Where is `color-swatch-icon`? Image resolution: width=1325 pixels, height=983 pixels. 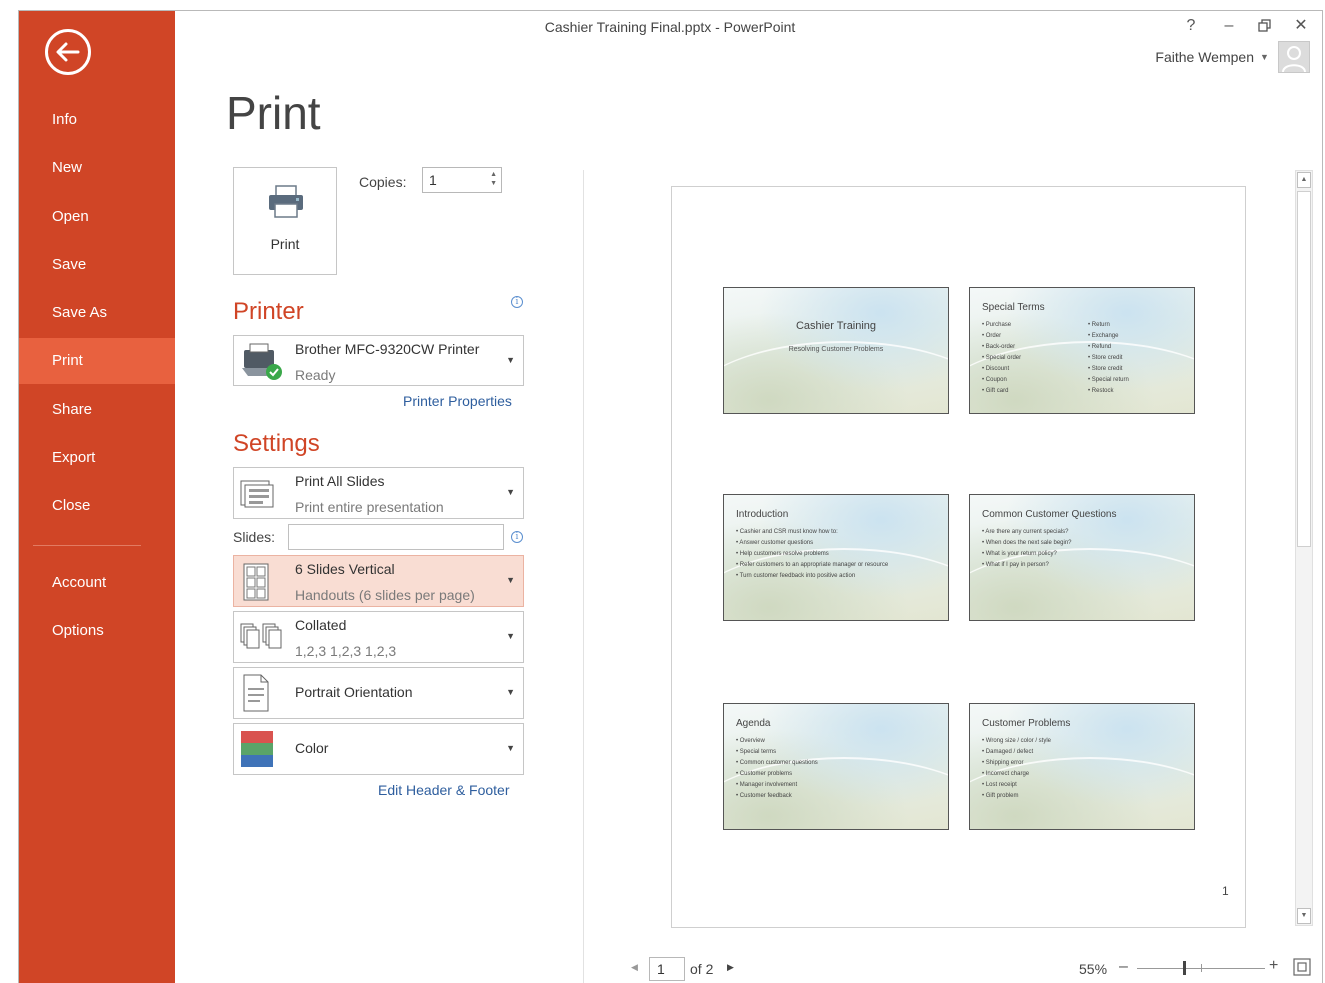
color-swatch-icon is located at coordinates (257, 749).